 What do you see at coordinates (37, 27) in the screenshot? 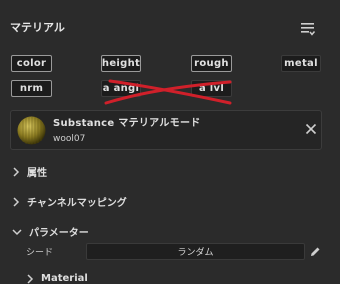
I see `panel-title: マテリアル` at bounding box center [37, 27].